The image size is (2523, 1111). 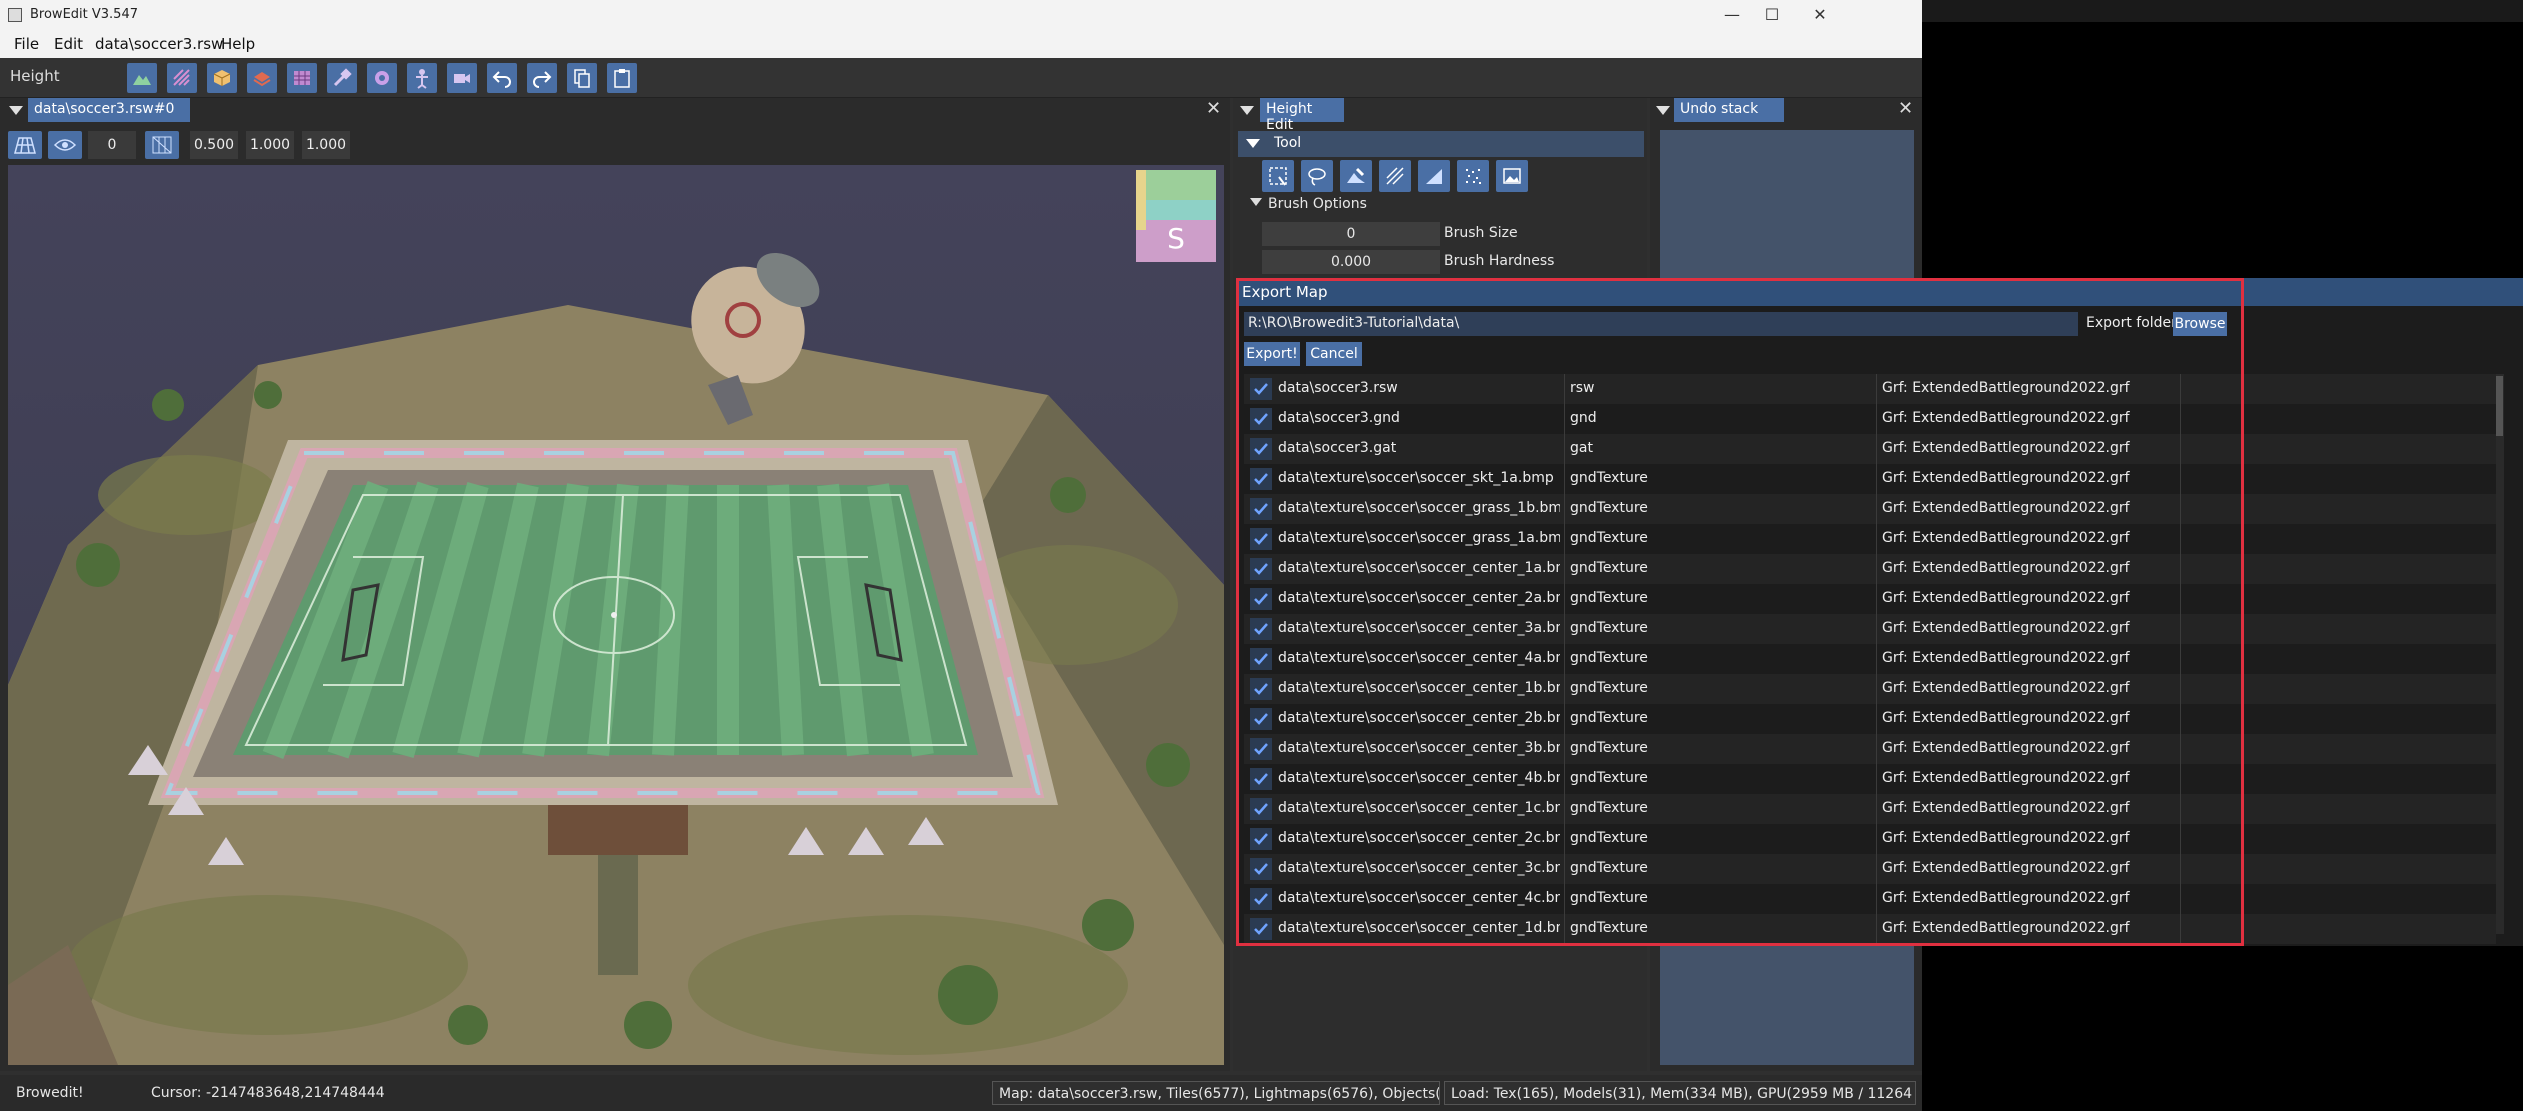 I want to click on tab-viewport: data\soccer3.rsw#0, so click(x=109, y=110).